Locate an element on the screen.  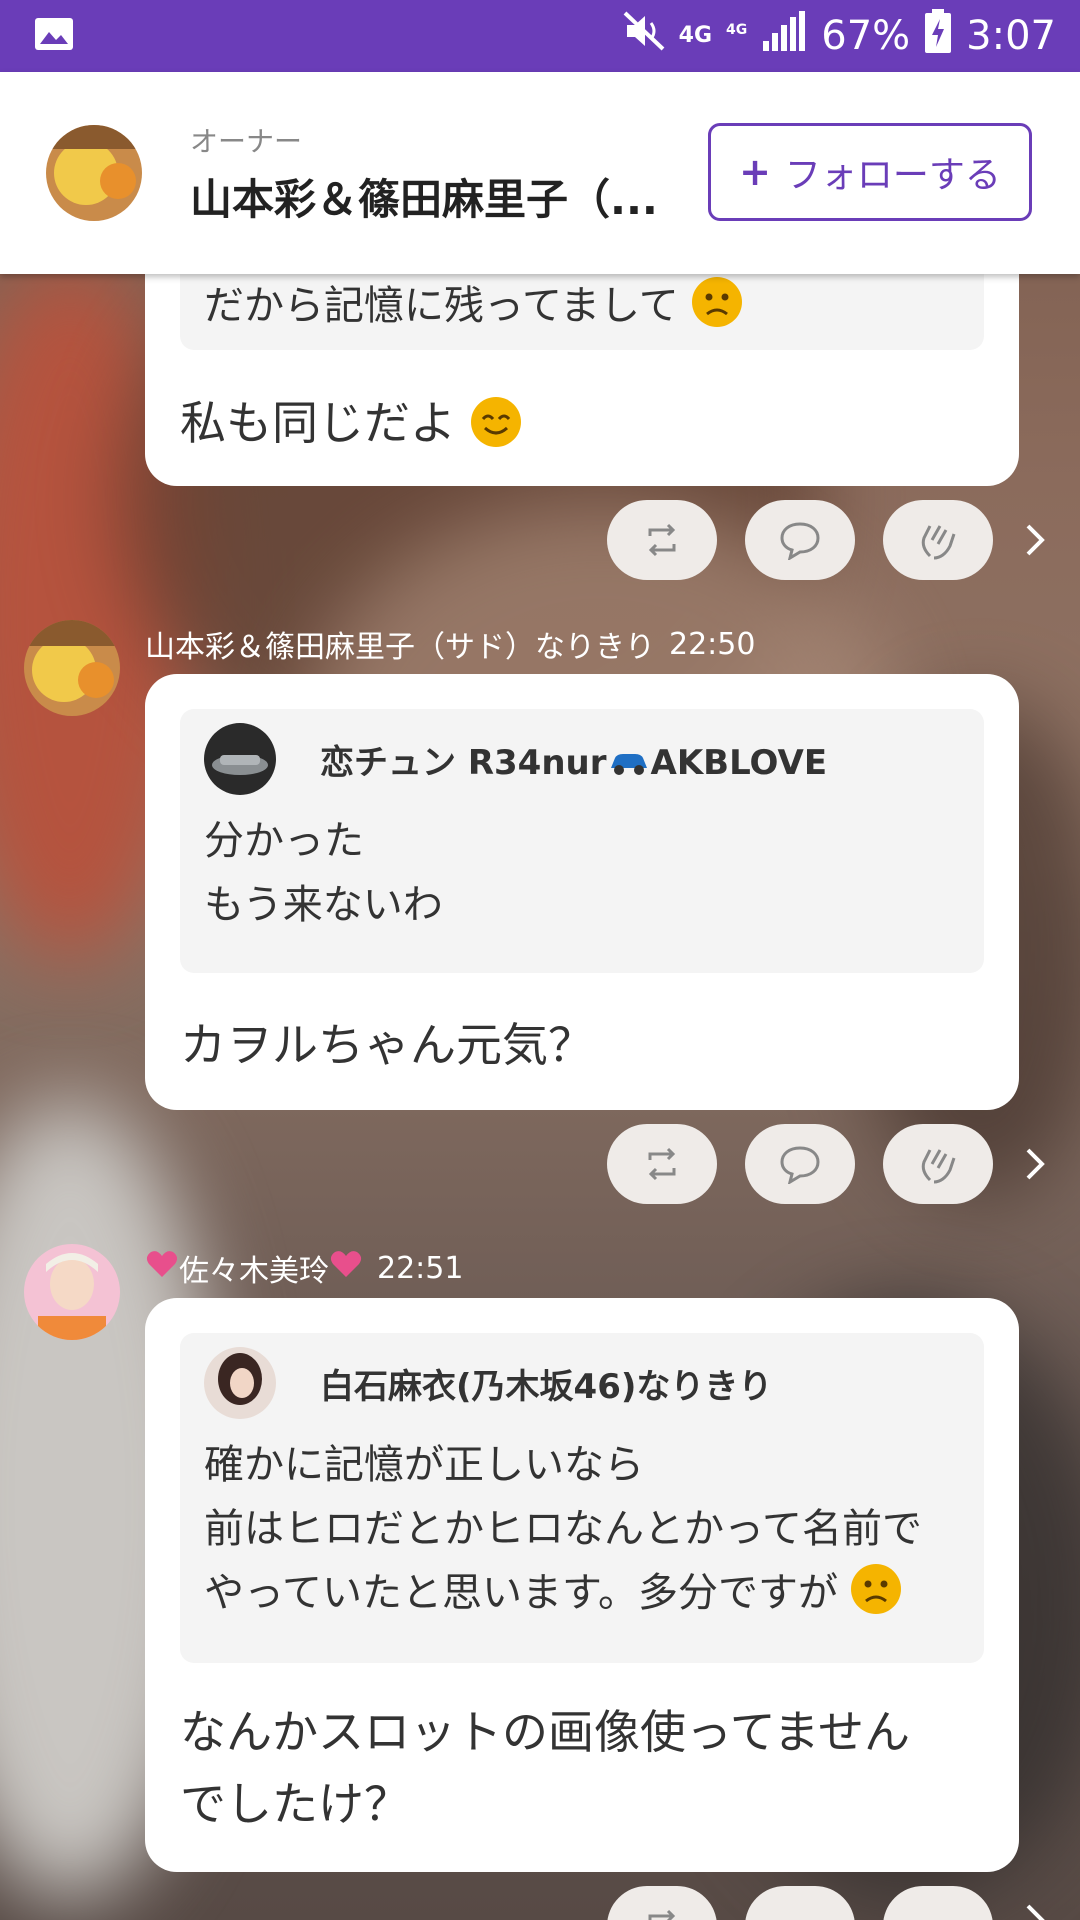
message-text-line: なんかスロットの画像使ってません is located at coordinates (545, 1732).